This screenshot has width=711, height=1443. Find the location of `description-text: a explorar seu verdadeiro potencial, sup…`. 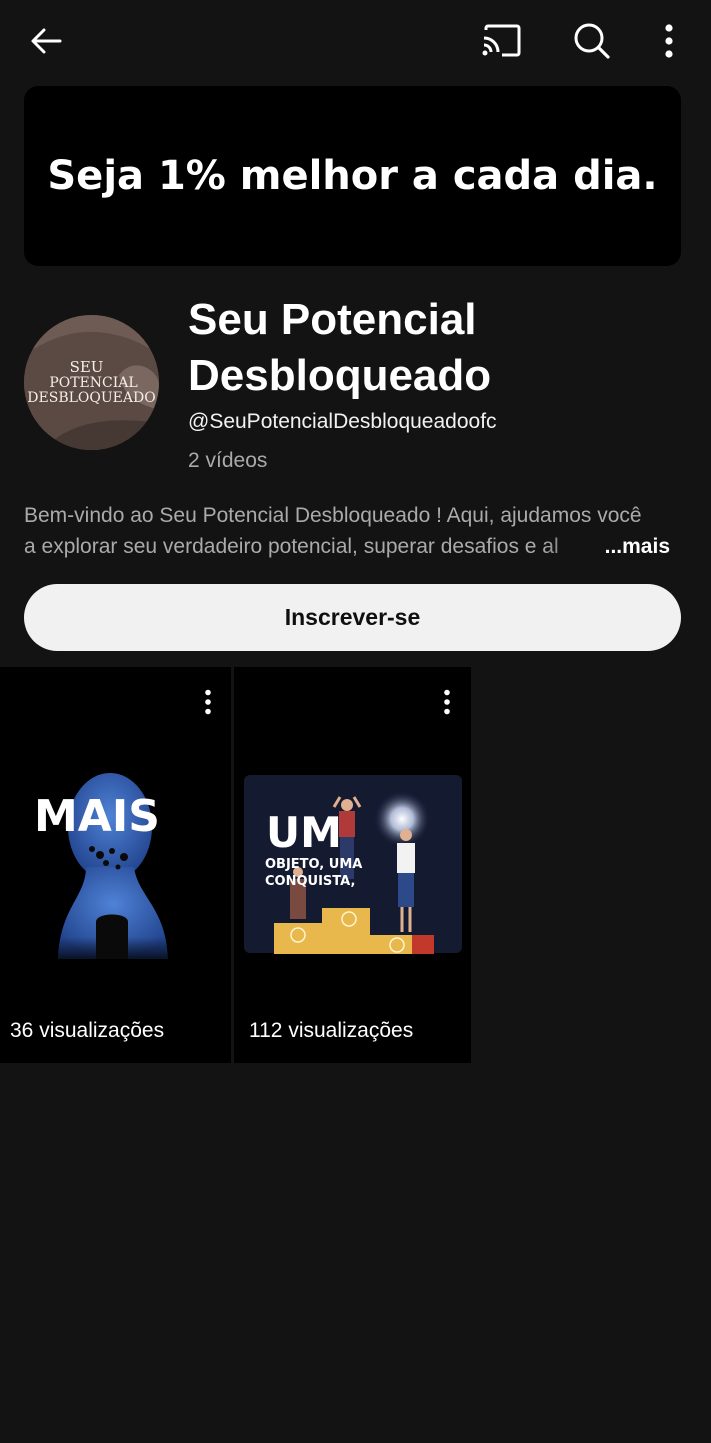

description-text: a explorar seu verdadeiro potencial, sup… is located at coordinates (291, 546).